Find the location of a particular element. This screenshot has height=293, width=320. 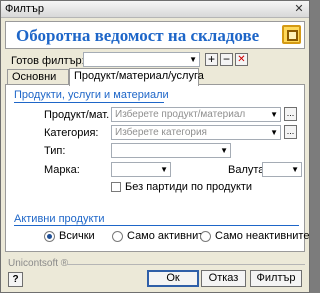

clear-filter-button: ✕ is located at coordinates (241, 59).